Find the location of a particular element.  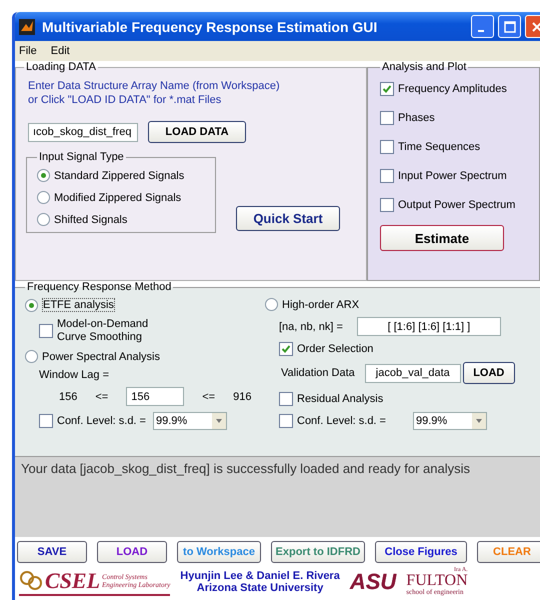

action-button: LOAD is located at coordinates (132, 552).